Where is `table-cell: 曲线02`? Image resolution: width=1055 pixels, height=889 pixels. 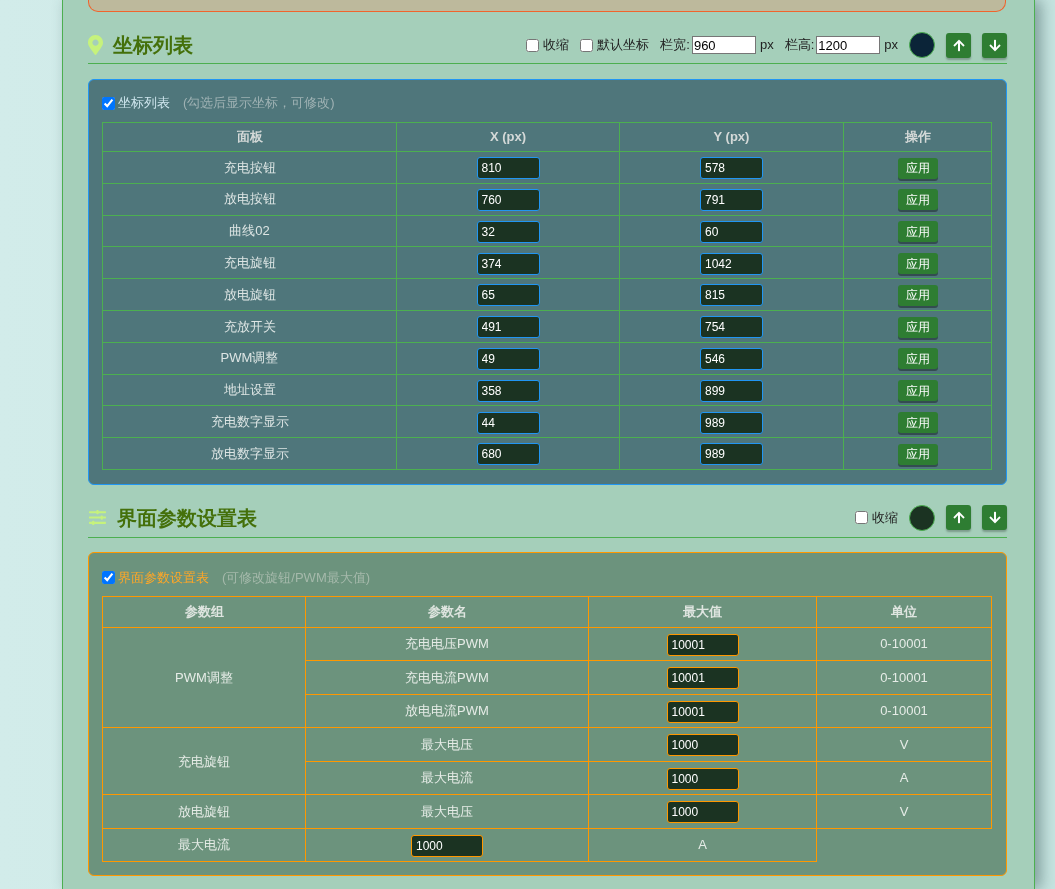 table-cell: 曲线02 is located at coordinates (249, 231).